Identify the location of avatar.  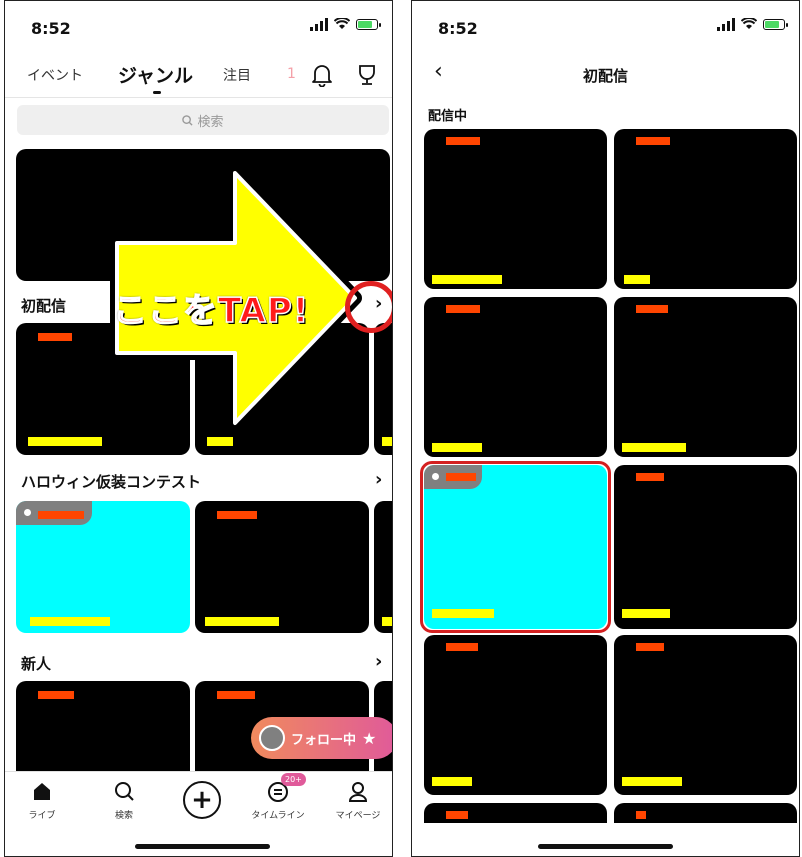
(272, 738).